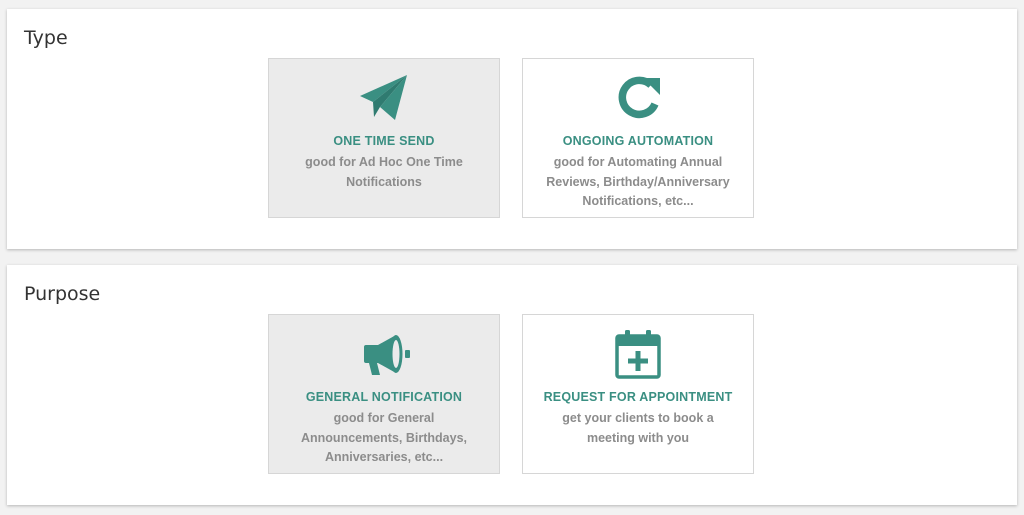  Describe the element at coordinates (384, 355) in the screenshot. I see `megaphone-icon` at that location.